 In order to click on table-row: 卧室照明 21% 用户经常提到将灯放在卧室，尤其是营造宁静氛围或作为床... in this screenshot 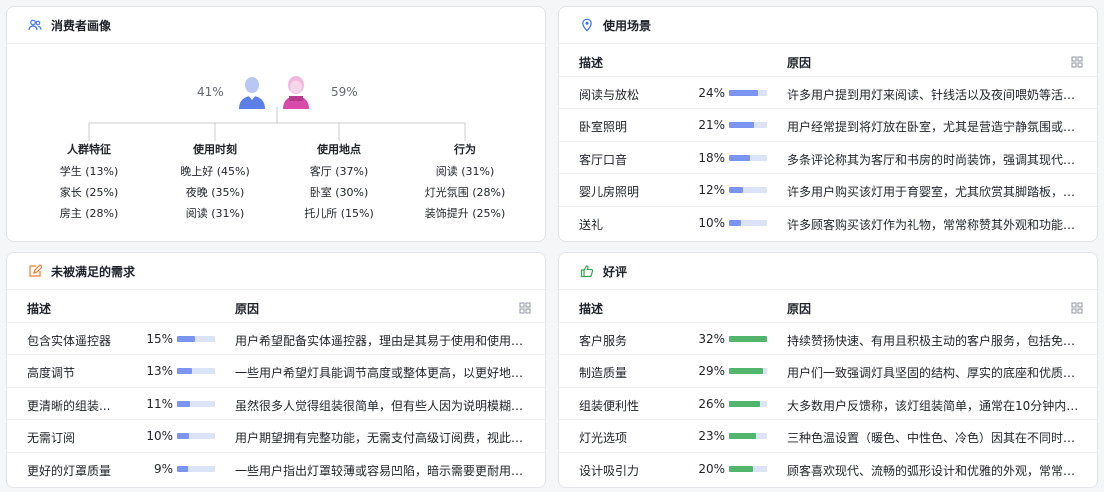, I will do `click(828, 125)`.